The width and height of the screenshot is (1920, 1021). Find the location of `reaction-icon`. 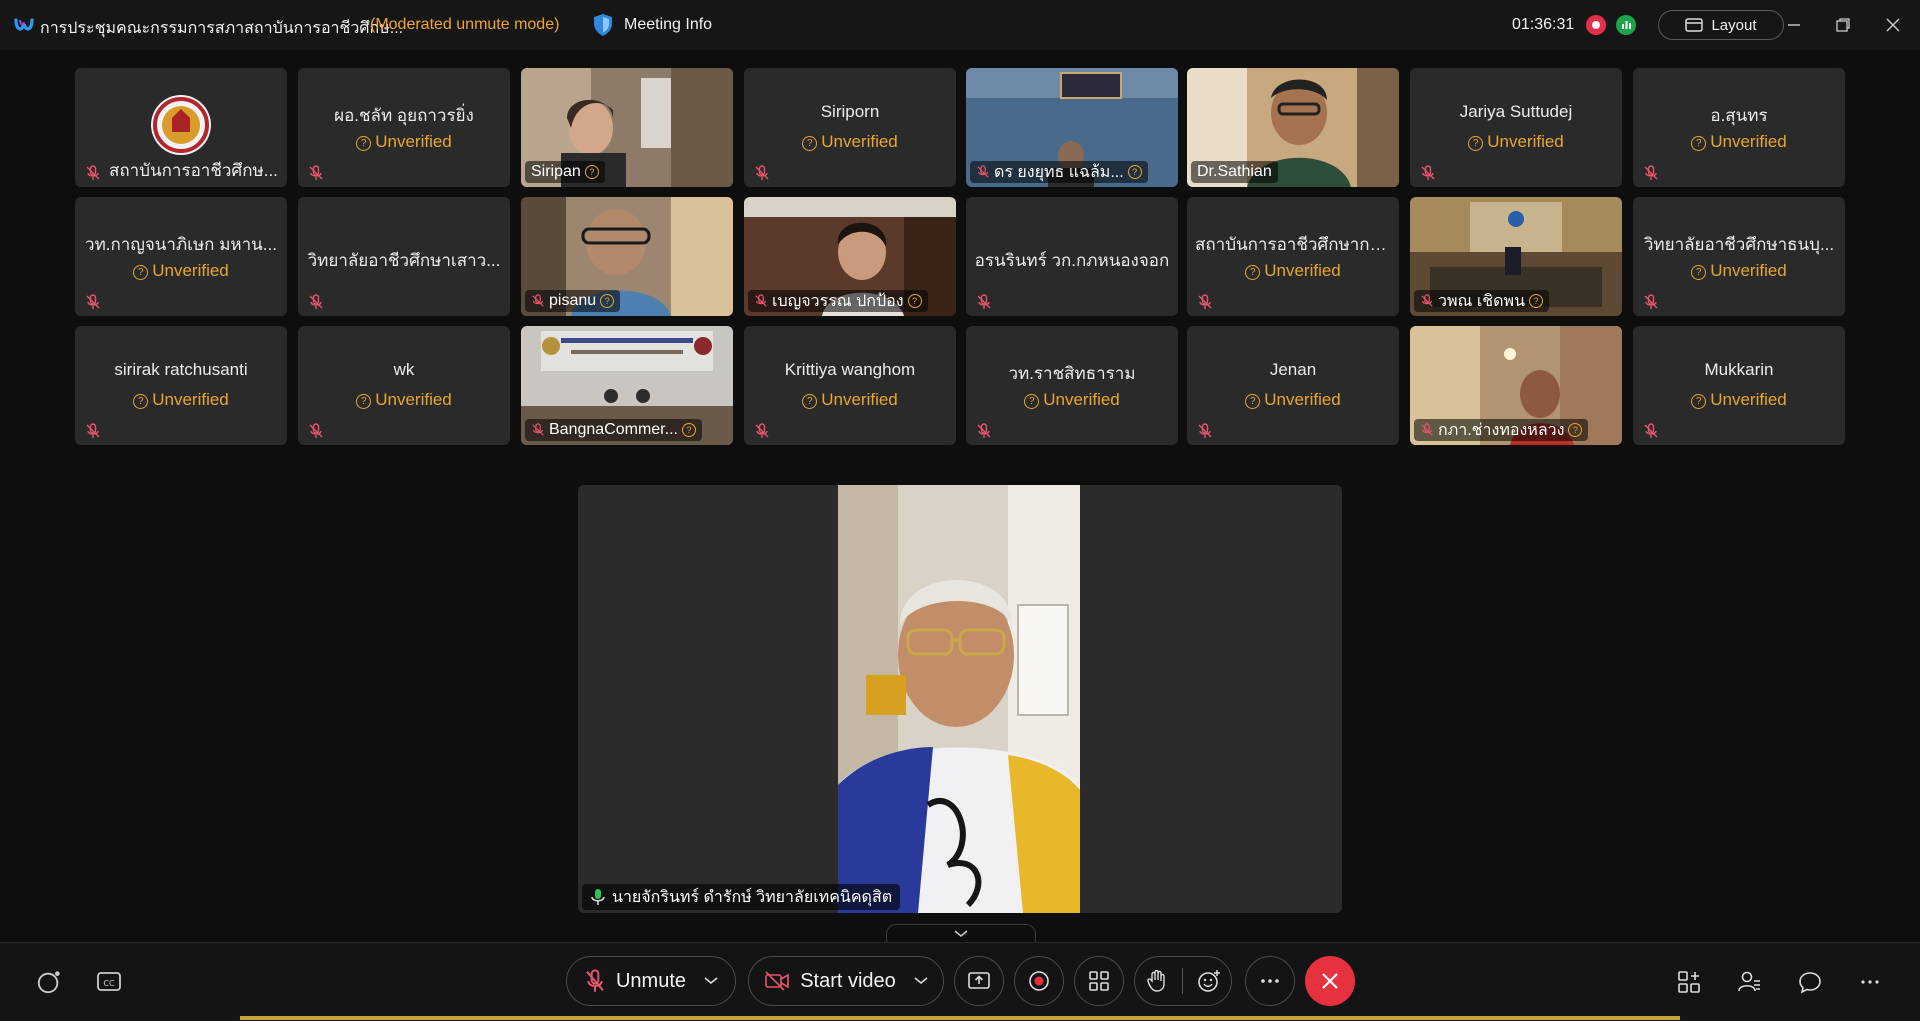

reaction-icon is located at coordinates (1209, 981).